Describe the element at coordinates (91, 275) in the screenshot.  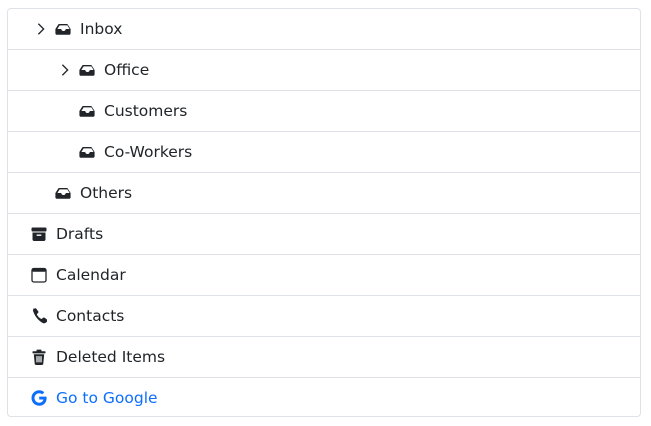
I see `tree-item-label: Calendar` at that location.